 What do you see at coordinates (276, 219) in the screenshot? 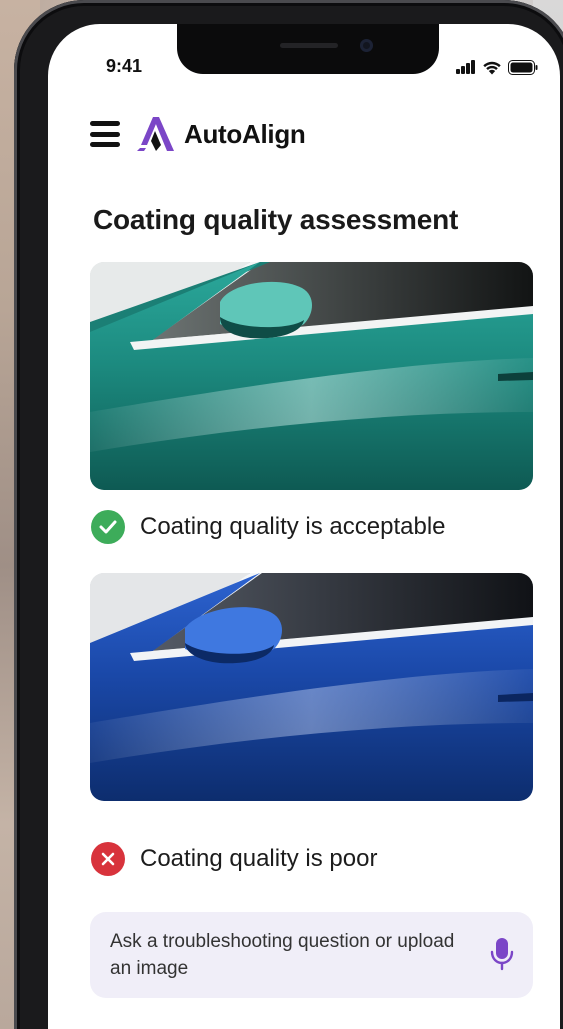
I see `page-title: Coating quality assessment` at bounding box center [276, 219].